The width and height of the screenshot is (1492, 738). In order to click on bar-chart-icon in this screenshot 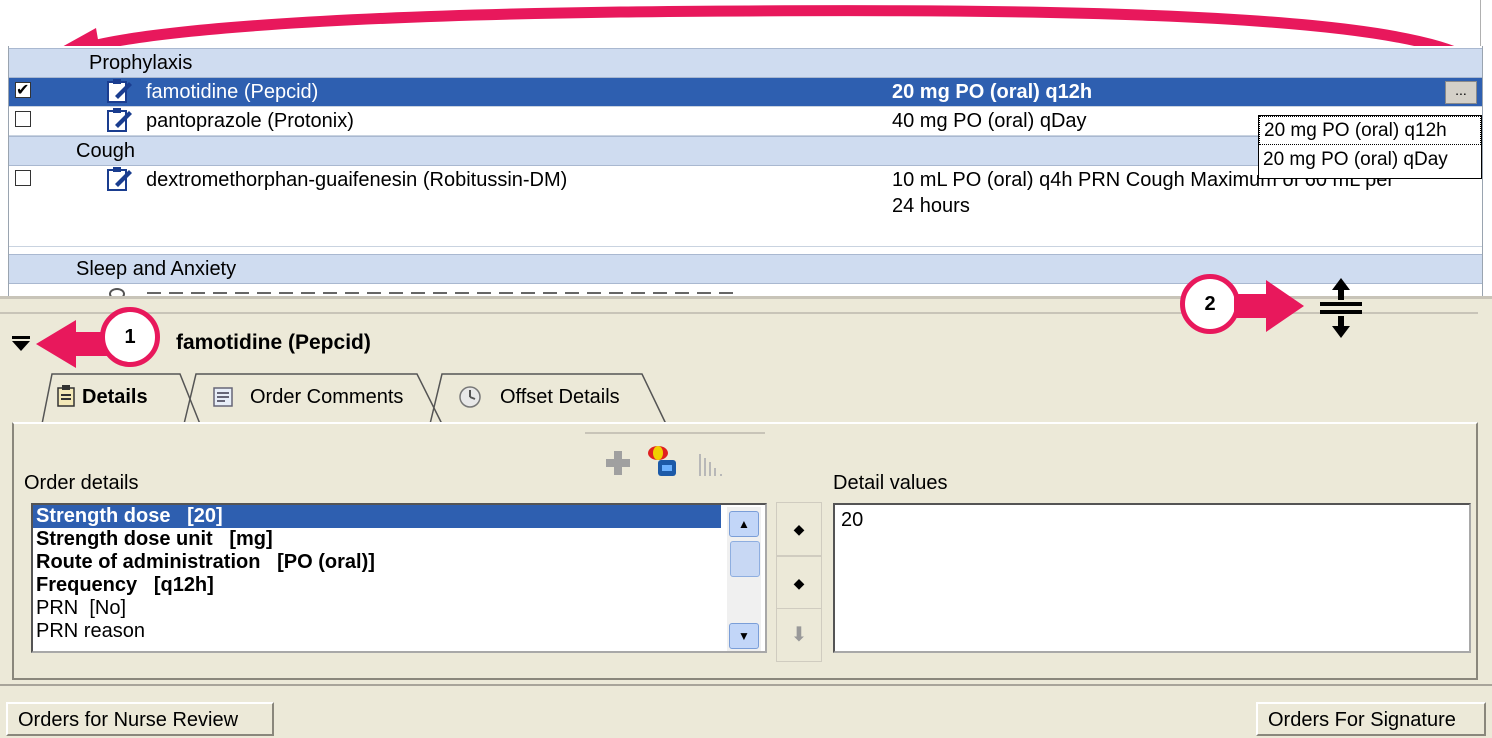, I will do `click(714, 465)`.